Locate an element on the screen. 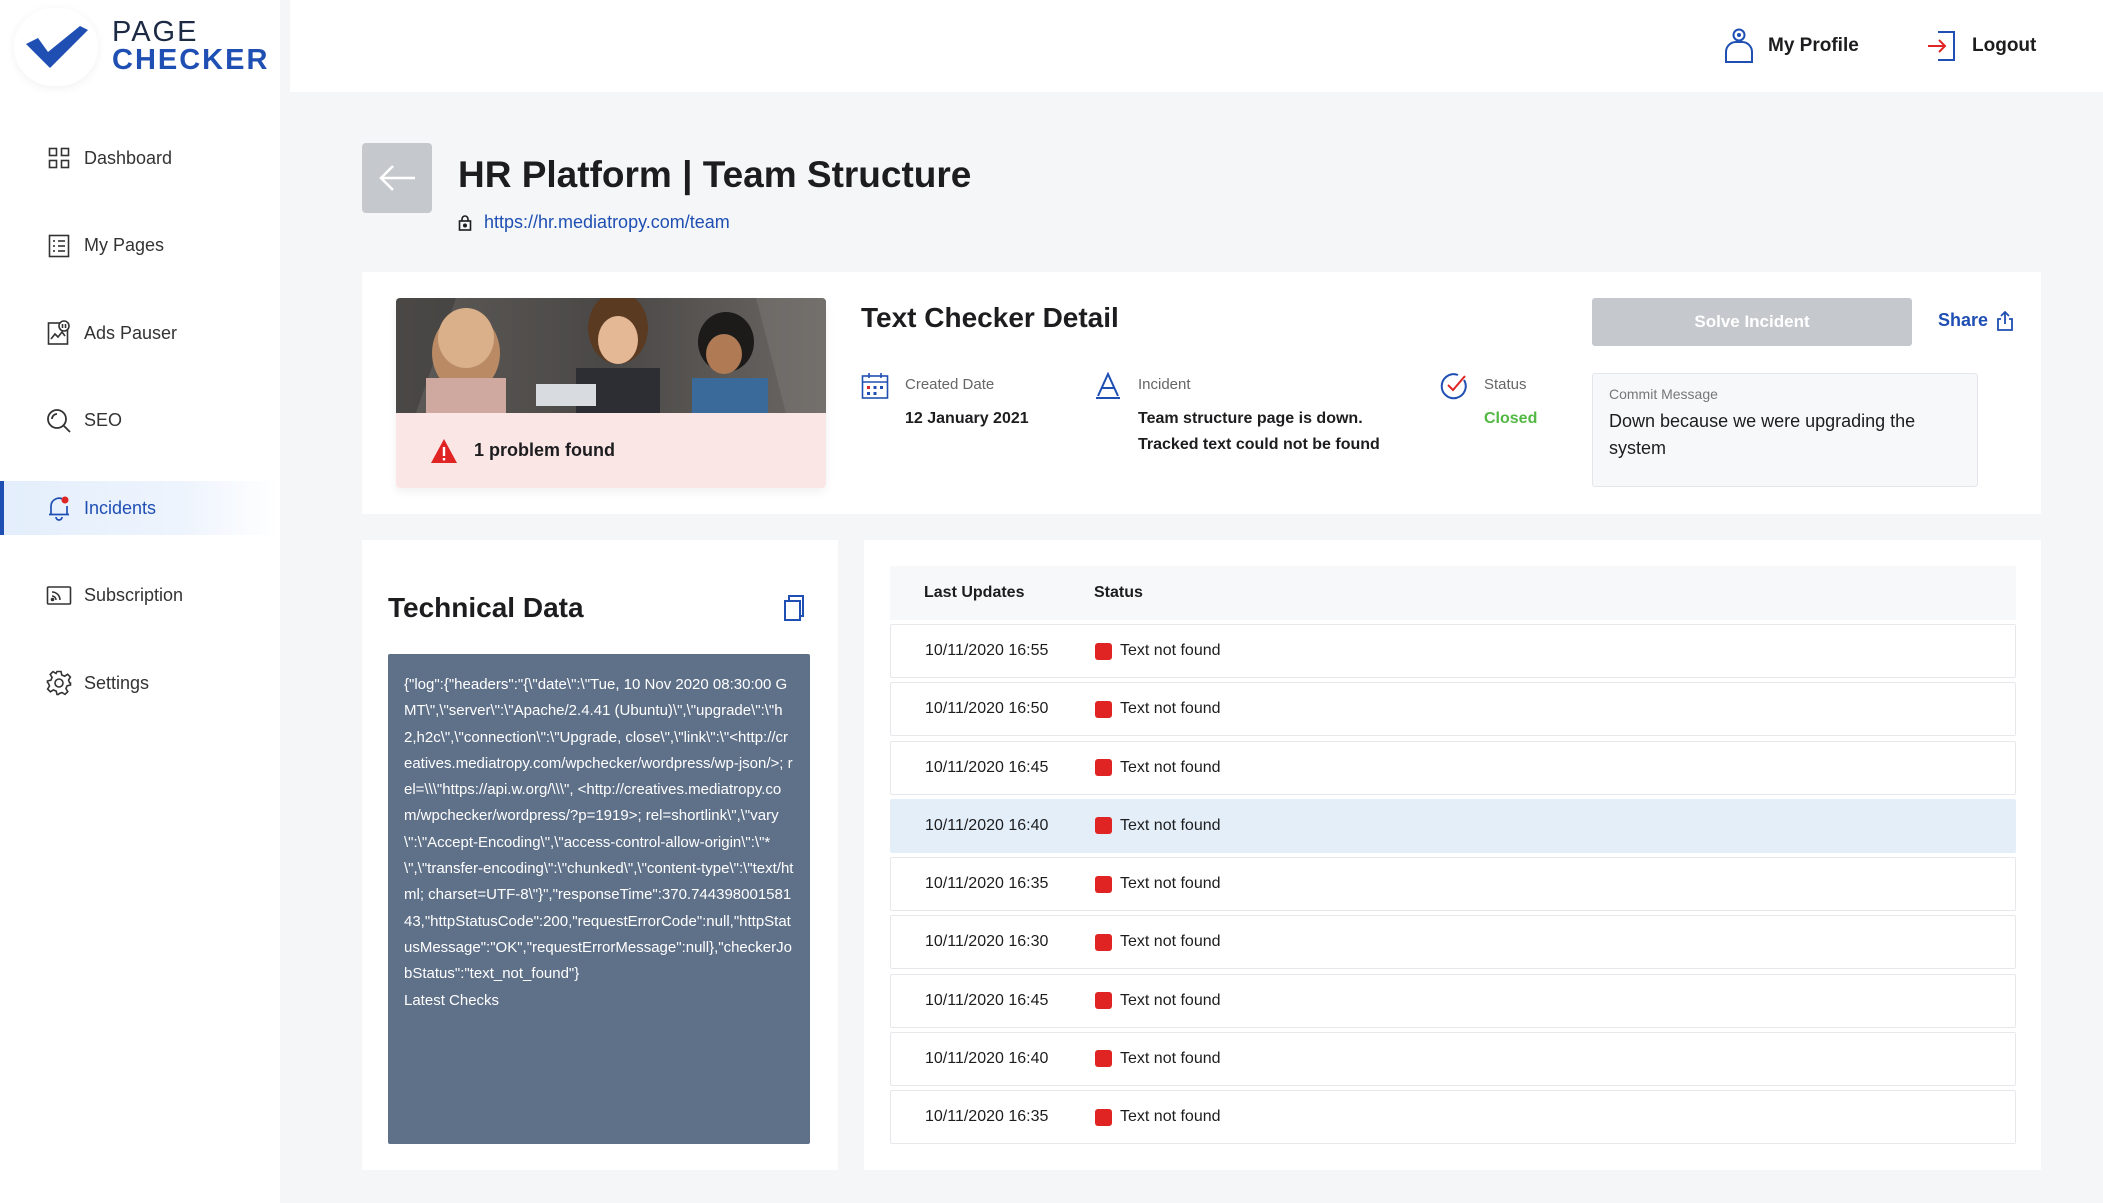 The image size is (2103, 1203). back-button is located at coordinates (397, 178).